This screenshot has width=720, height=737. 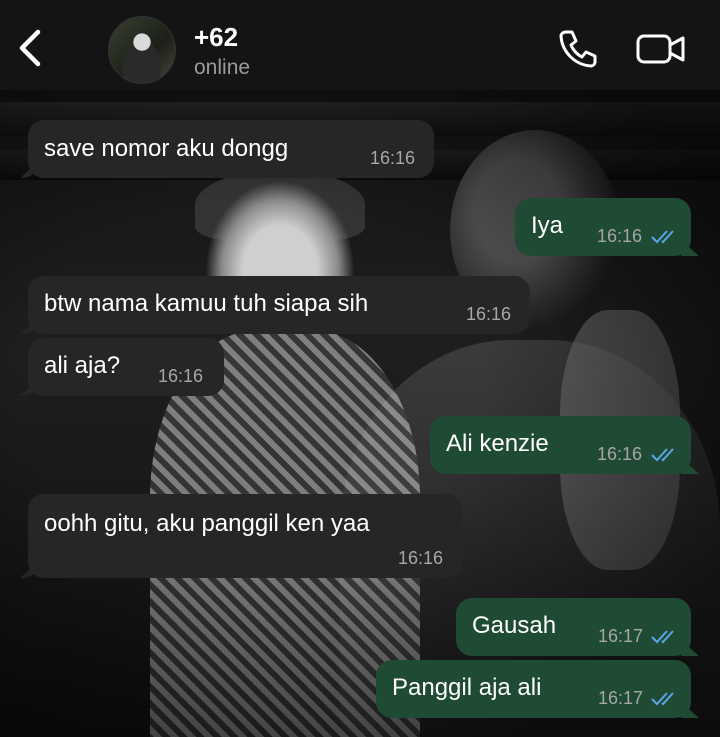 I want to click on message-text: Panggil aja ali, so click(x=467, y=687).